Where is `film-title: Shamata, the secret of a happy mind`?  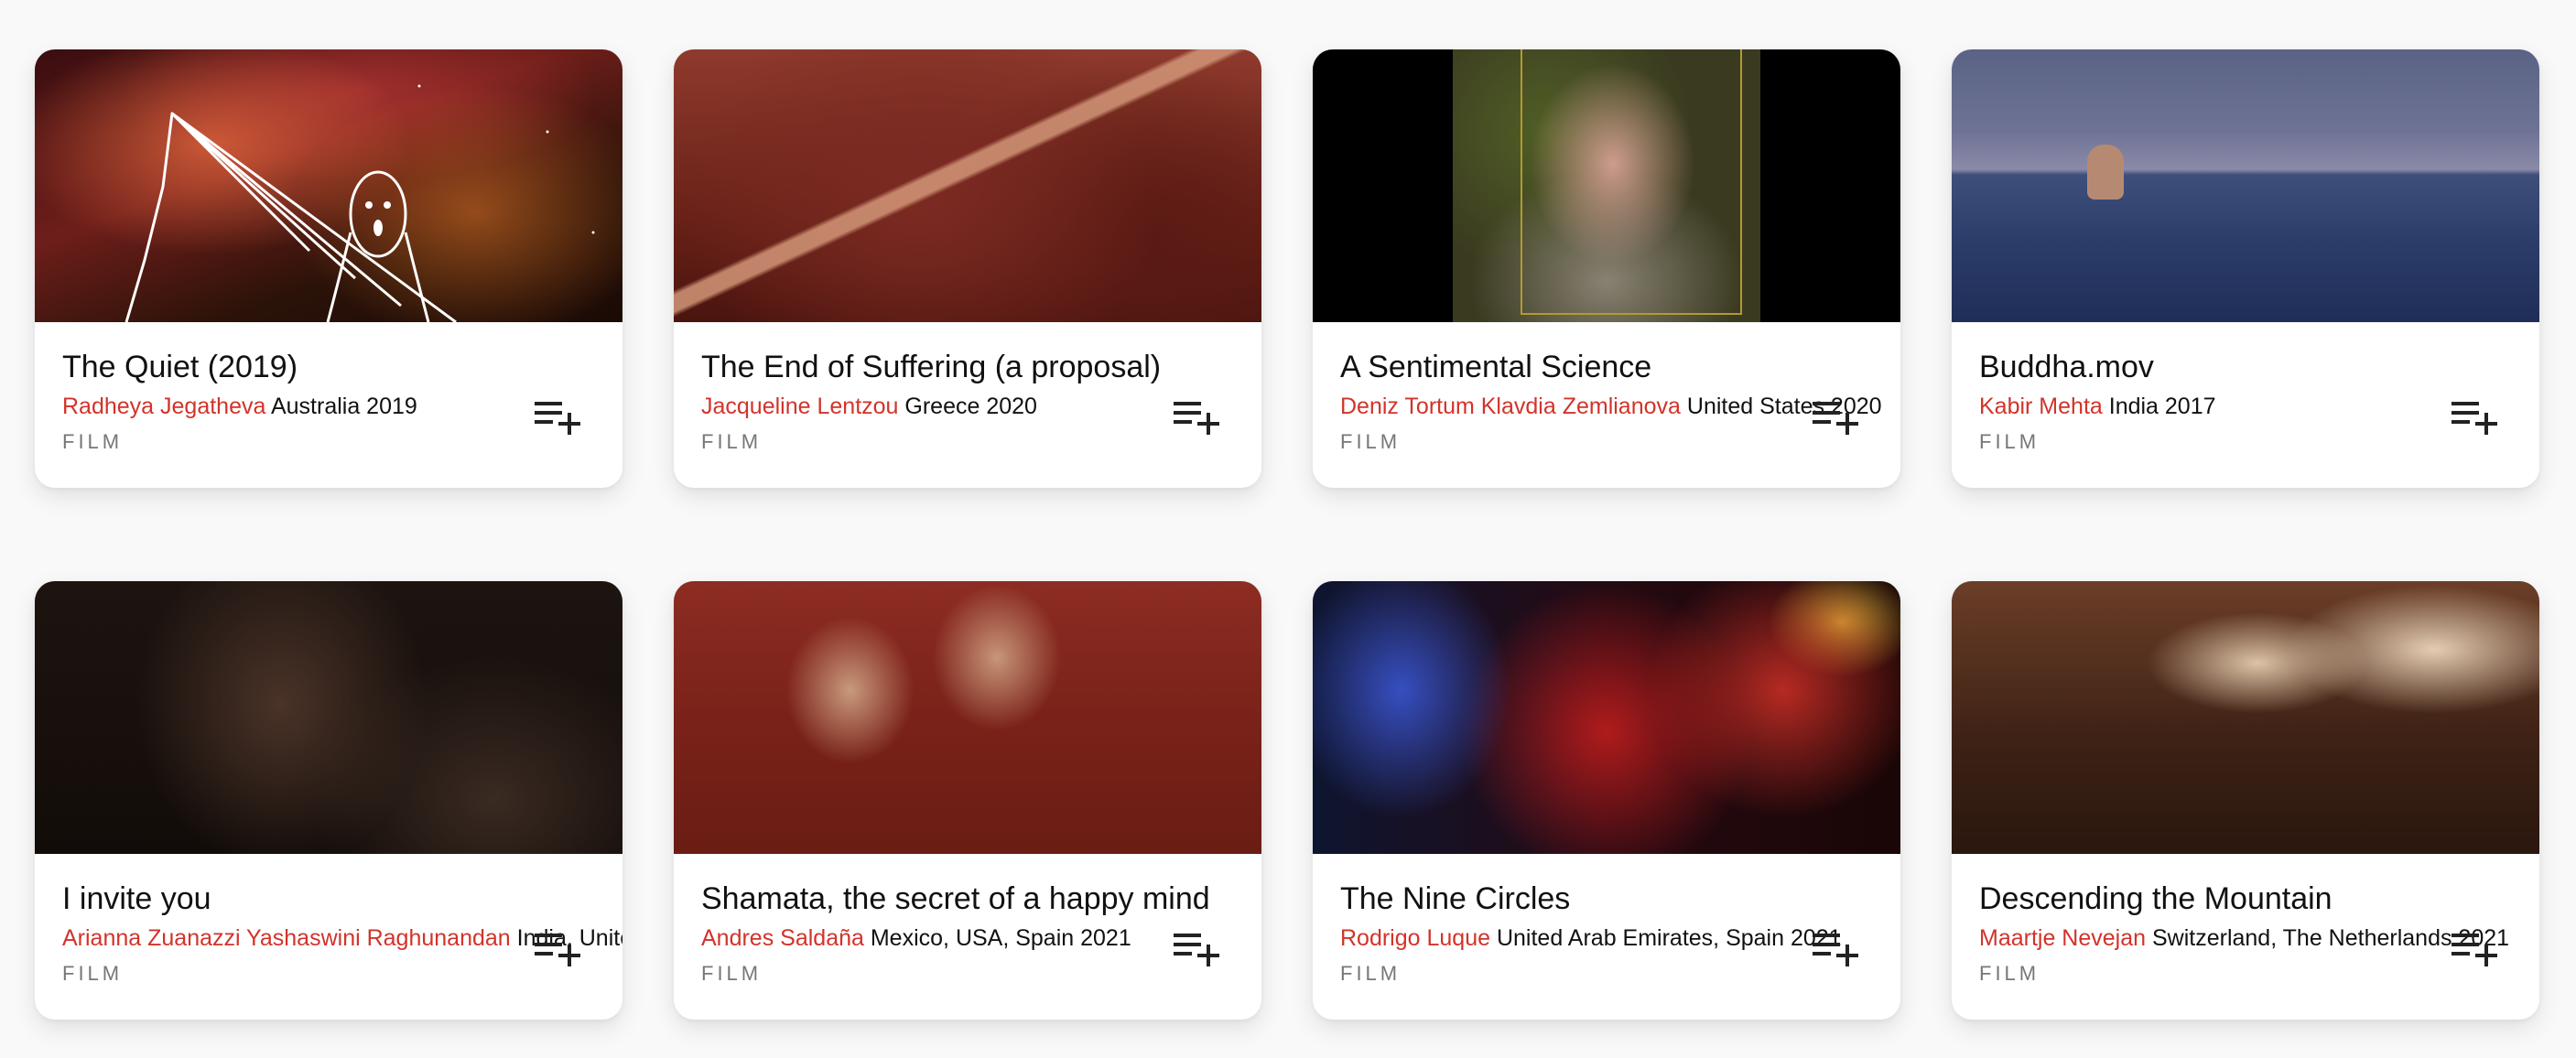 film-title: Shamata, the secret of a happy mind is located at coordinates (968, 899).